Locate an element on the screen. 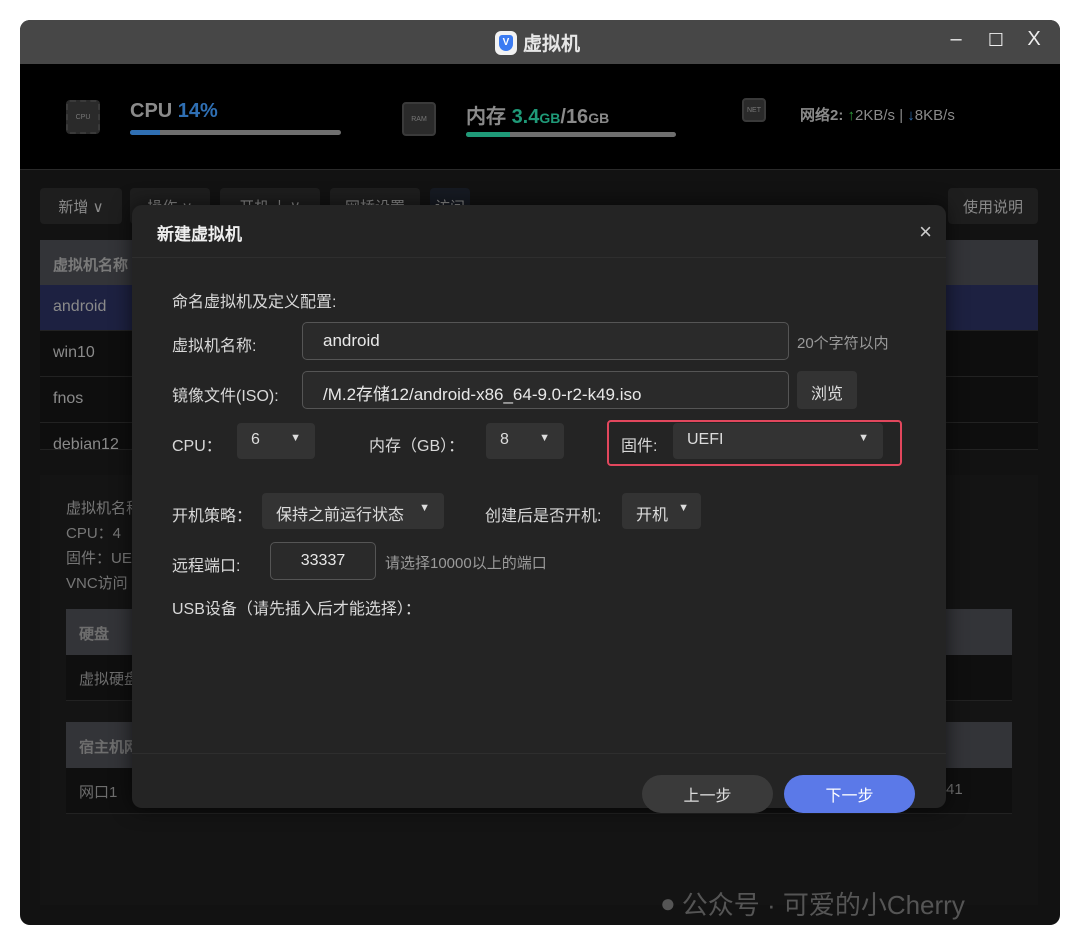 The height and width of the screenshot is (945, 1080). net-down: 8KB/s is located at coordinates (934, 115).